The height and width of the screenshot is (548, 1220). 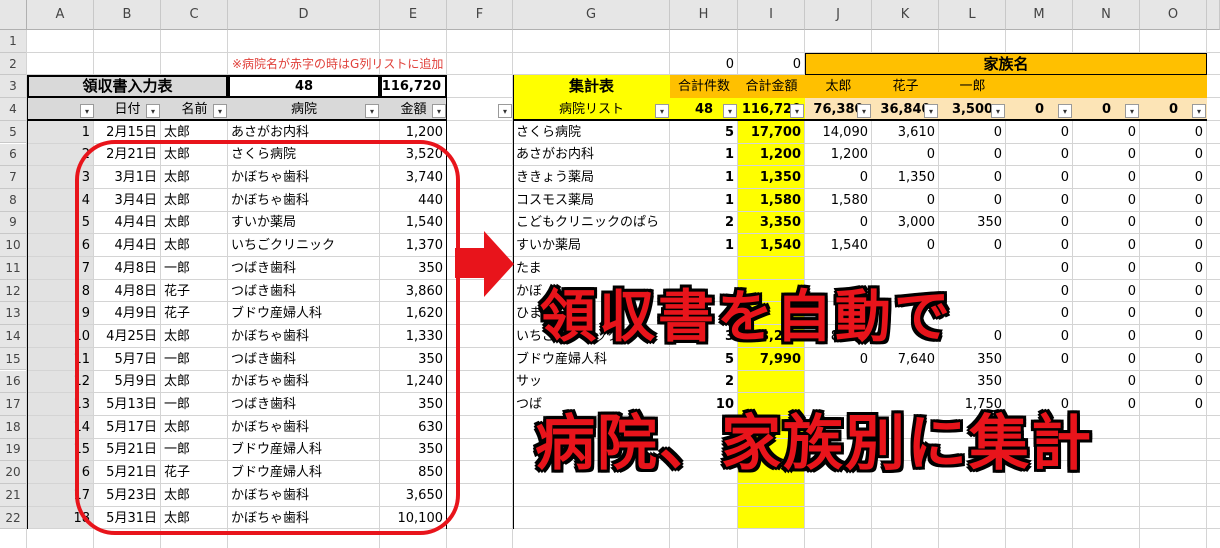 I want to click on summary-count: 2, so click(x=729, y=223).